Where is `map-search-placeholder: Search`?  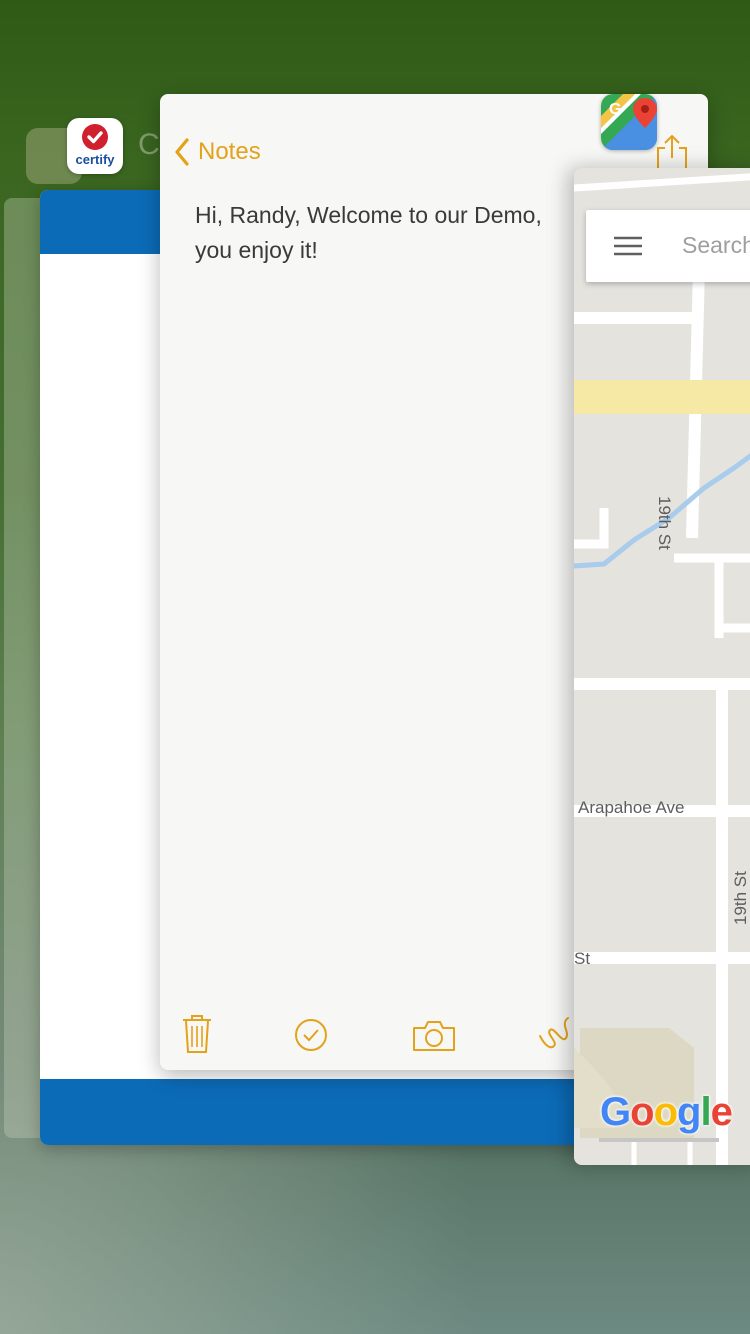
map-search-placeholder: Search is located at coordinates (716, 245).